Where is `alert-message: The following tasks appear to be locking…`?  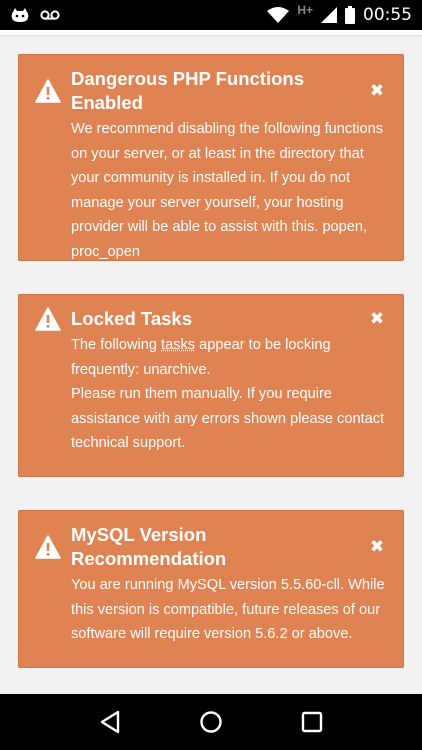
alert-message: The following tasks appear to be locking… is located at coordinates (211, 394).